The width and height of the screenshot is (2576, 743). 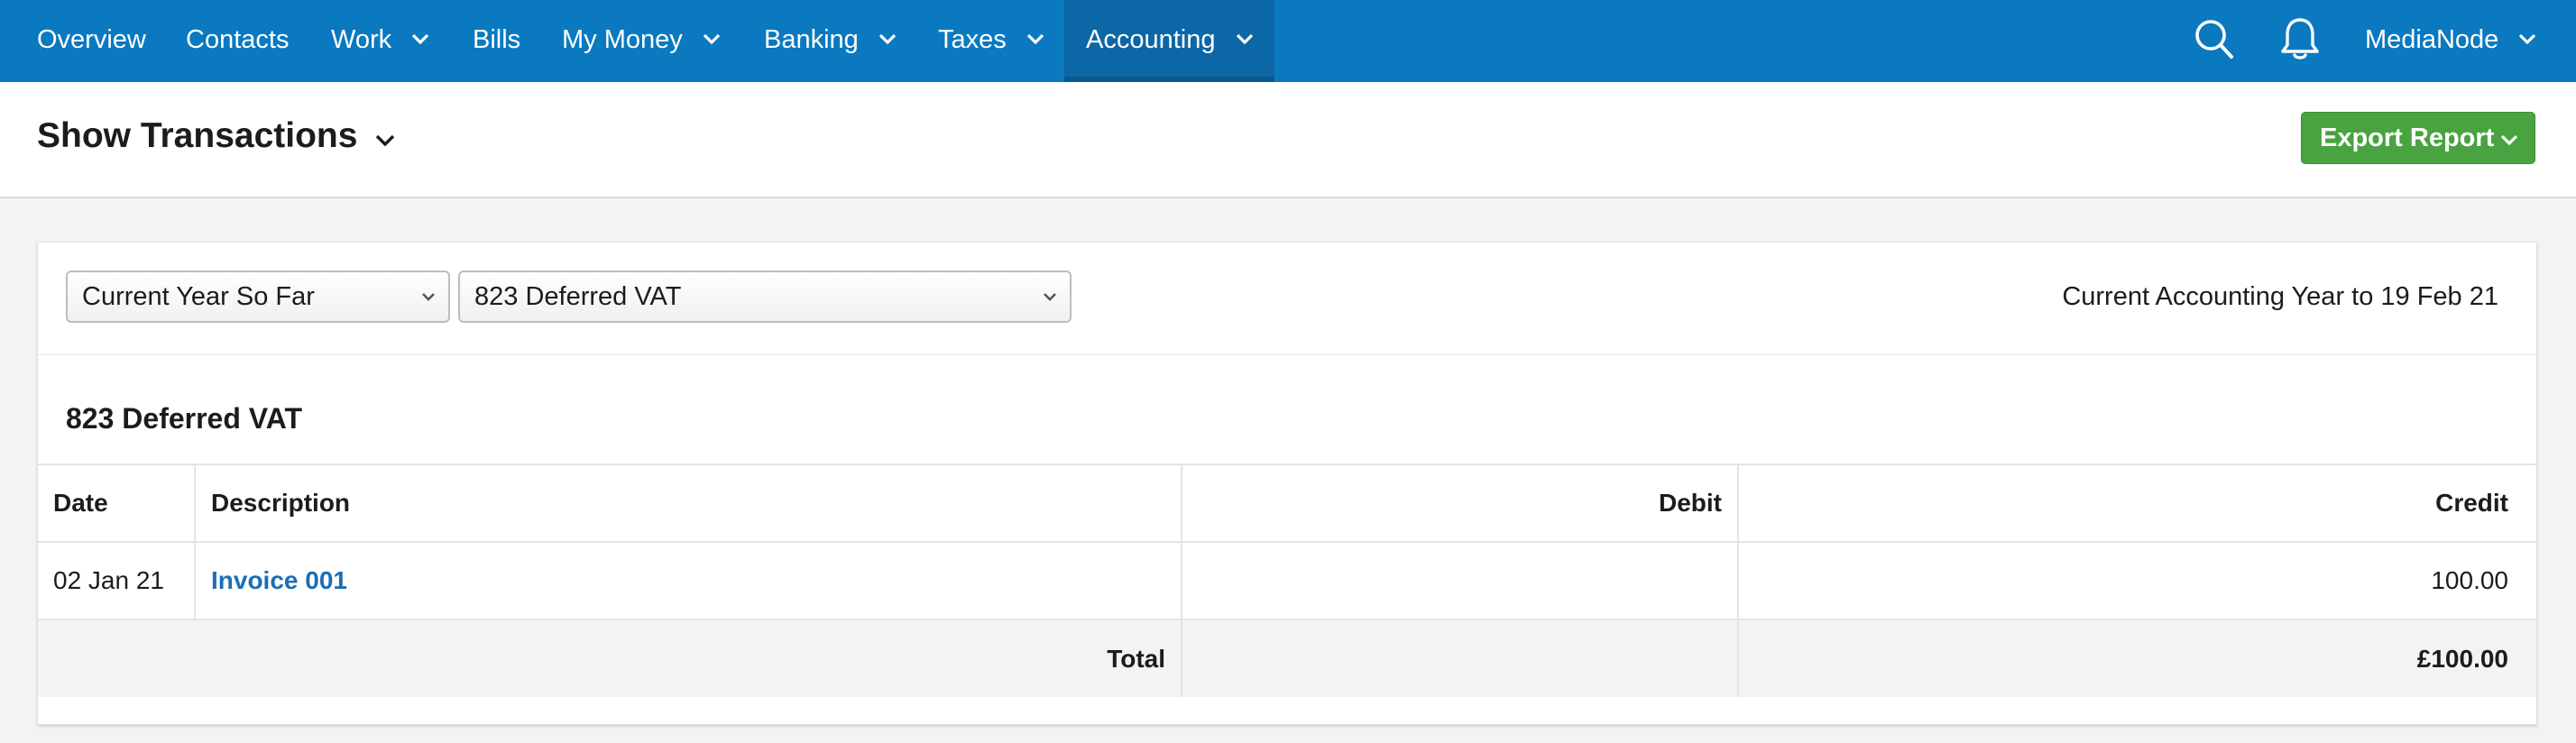 What do you see at coordinates (184, 418) in the screenshot?
I see `account-title: 823 Deferred VAT` at bounding box center [184, 418].